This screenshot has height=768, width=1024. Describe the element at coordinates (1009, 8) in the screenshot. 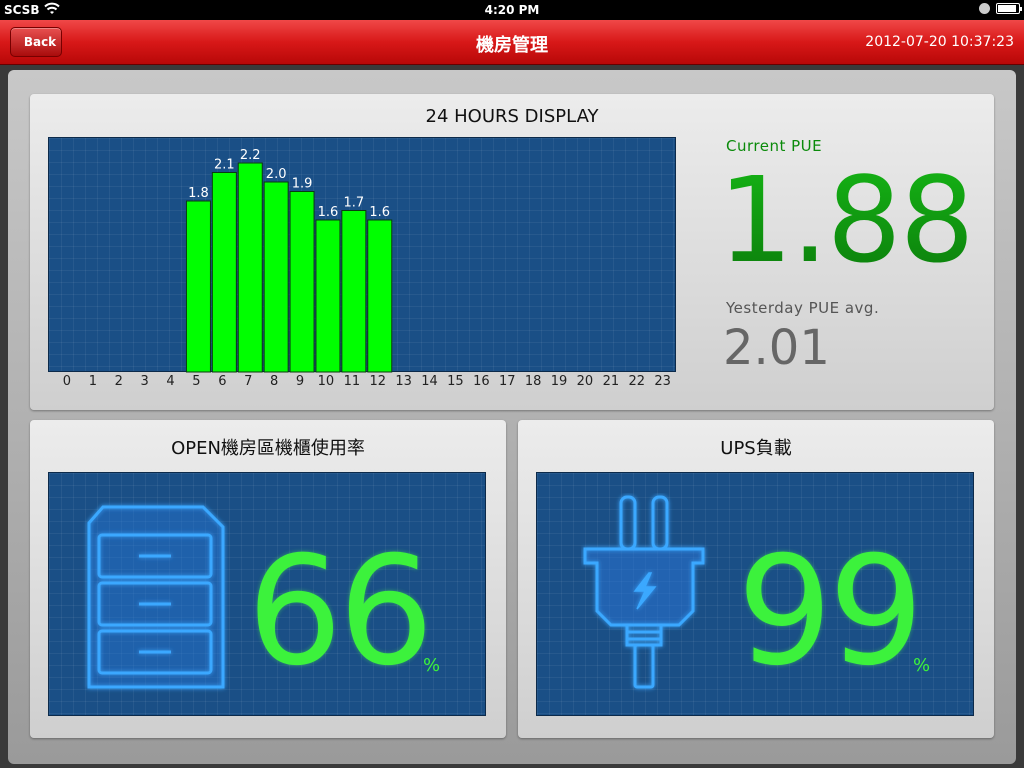

I see `battery-icon` at that location.